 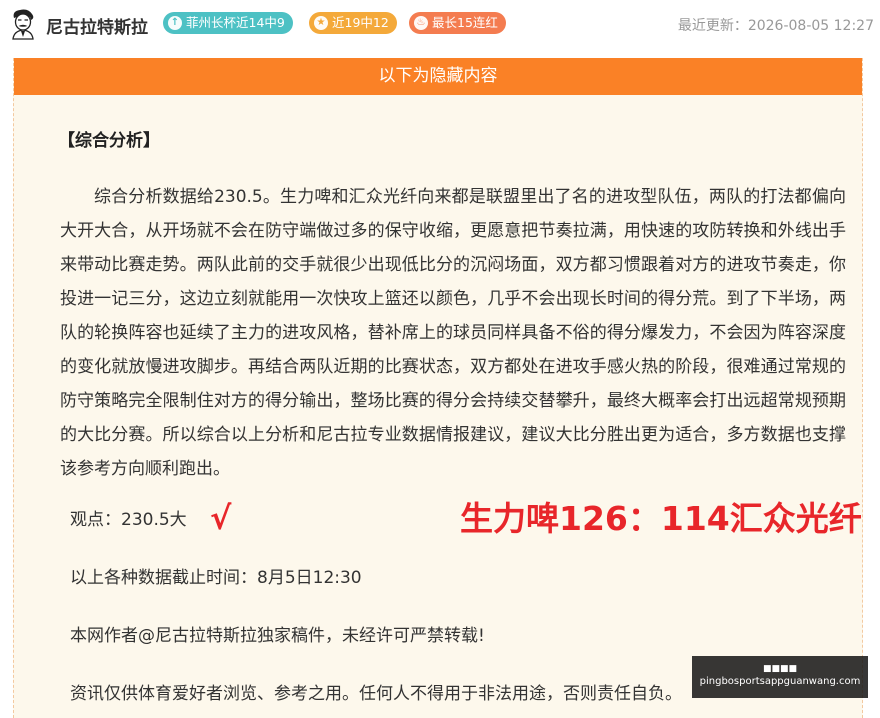 I want to click on badge-streak: ♨ 最长15连红, so click(x=457, y=23).